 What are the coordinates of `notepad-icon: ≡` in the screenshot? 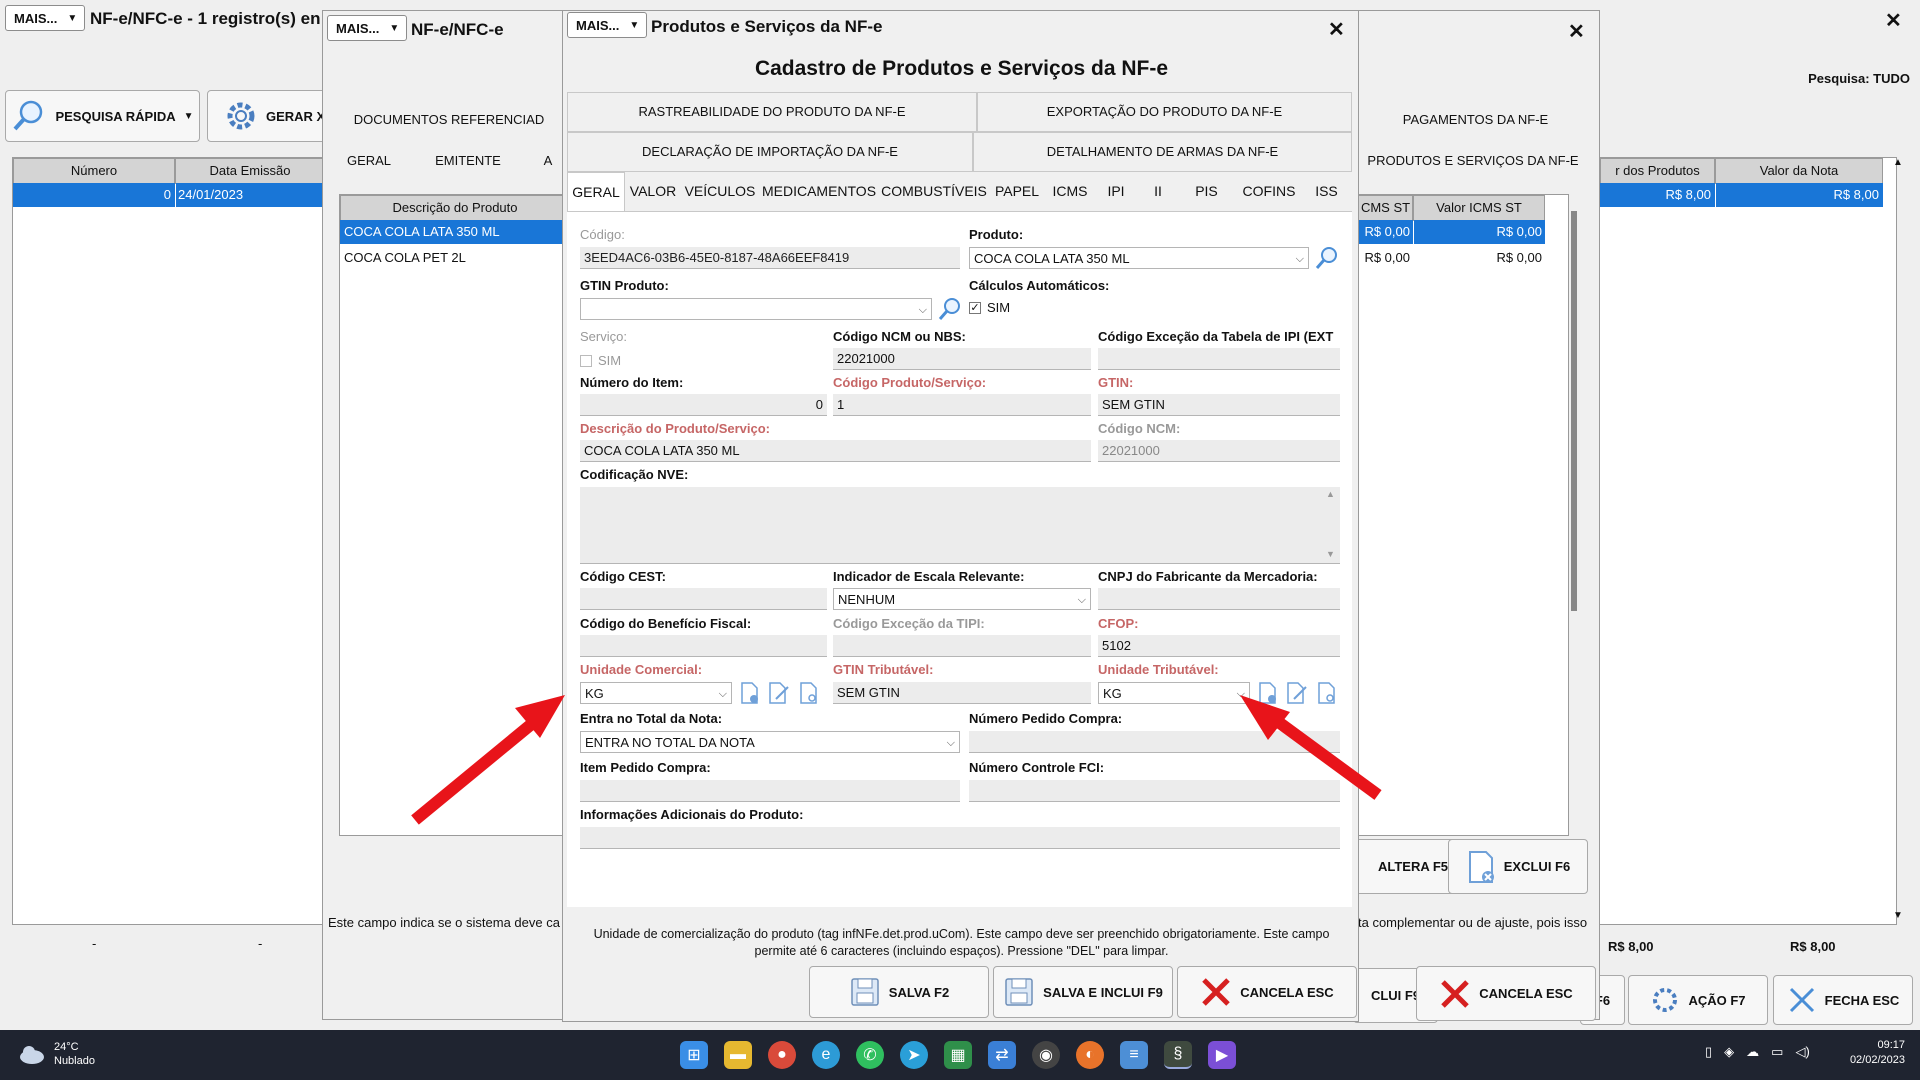 It's located at (1134, 1055).